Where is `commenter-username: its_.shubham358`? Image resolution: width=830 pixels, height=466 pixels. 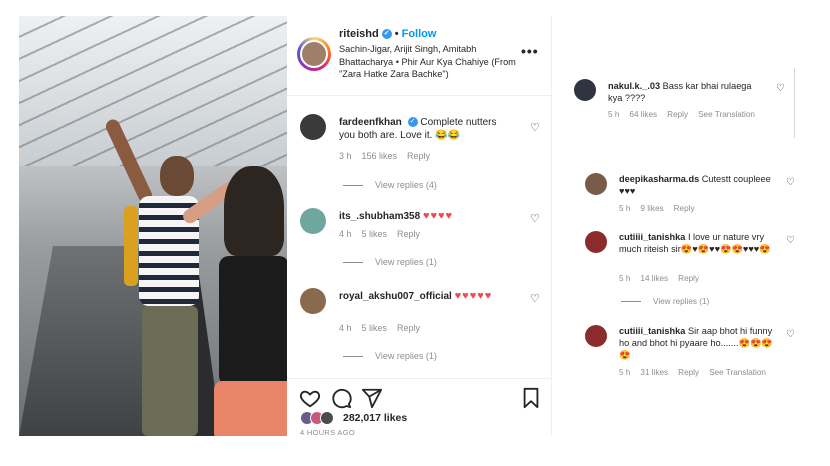
commenter-username: its_.shubham358 is located at coordinates (379, 216).